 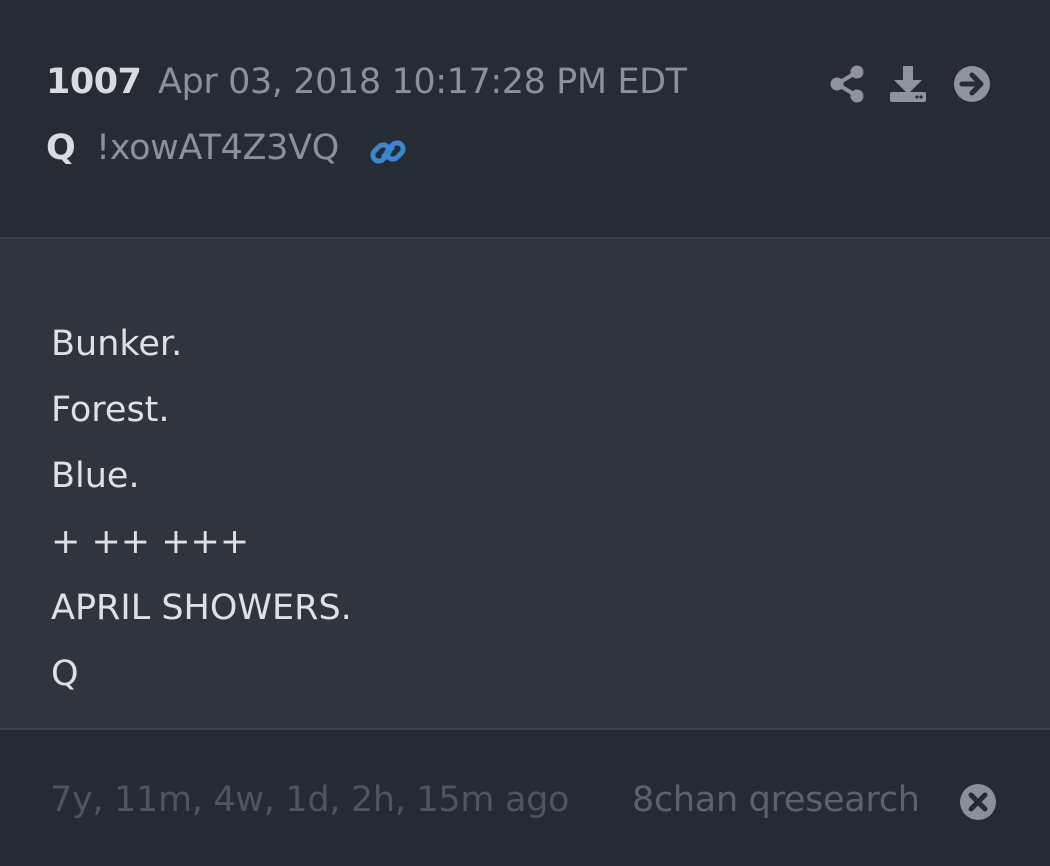 I want to click on post-line: Bunker., so click(x=117, y=344).